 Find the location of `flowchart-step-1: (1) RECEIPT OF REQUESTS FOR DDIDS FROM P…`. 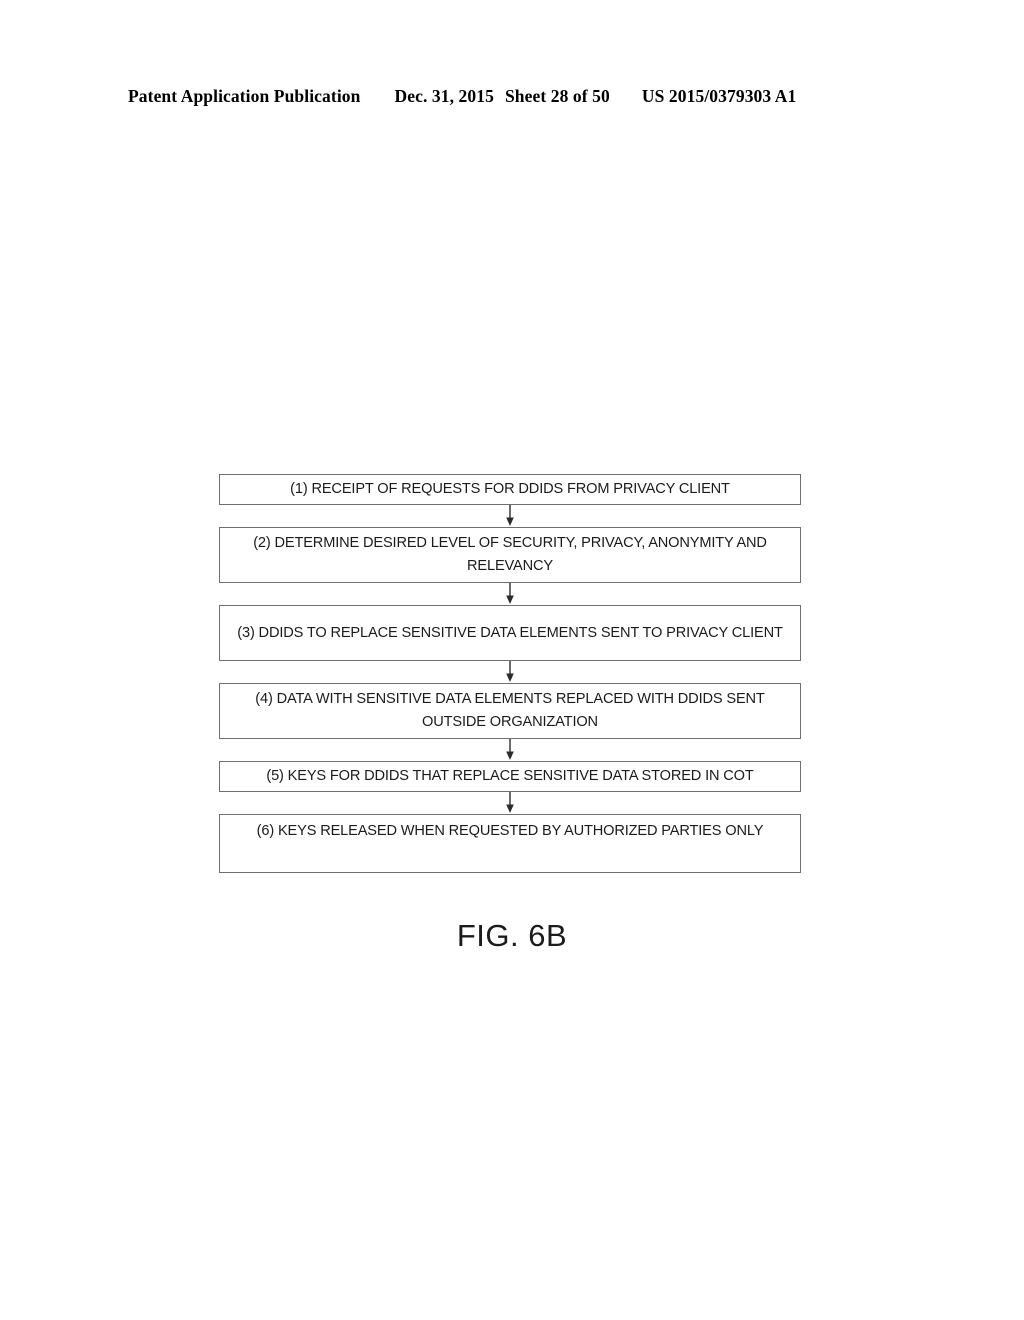

flowchart-step-1: (1) RECEIPT OF REQUESTS FOR DDIDS FROM P… is located at coordinates (510, 489).